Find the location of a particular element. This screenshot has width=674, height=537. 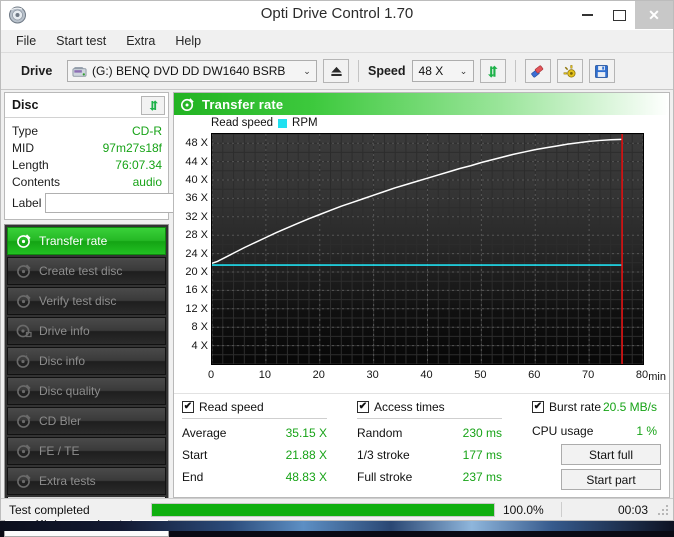

close-icon: ✕ is located at coordinates (654, 15).